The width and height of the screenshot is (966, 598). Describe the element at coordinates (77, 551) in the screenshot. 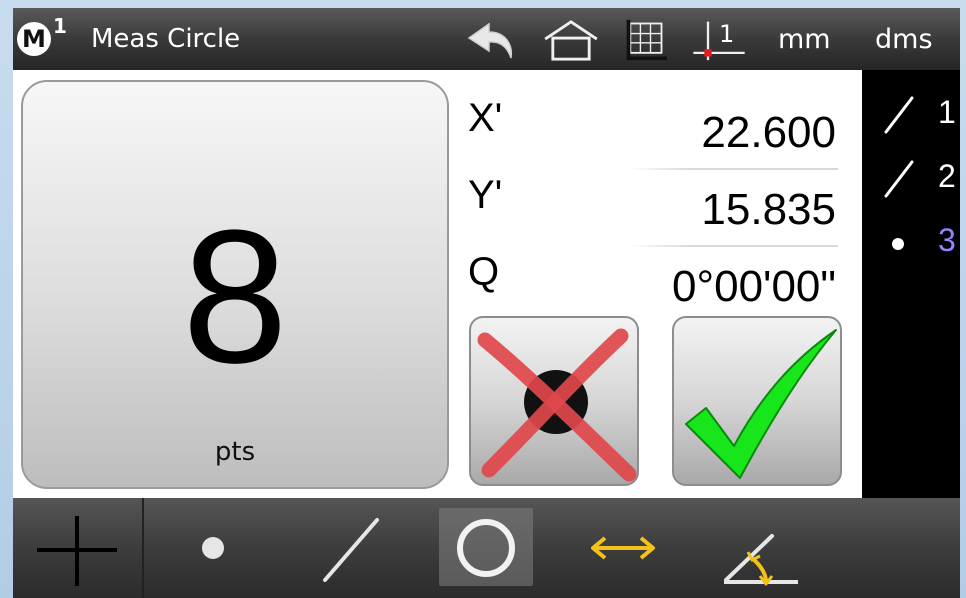

I see `crosshair-icon` at that location.